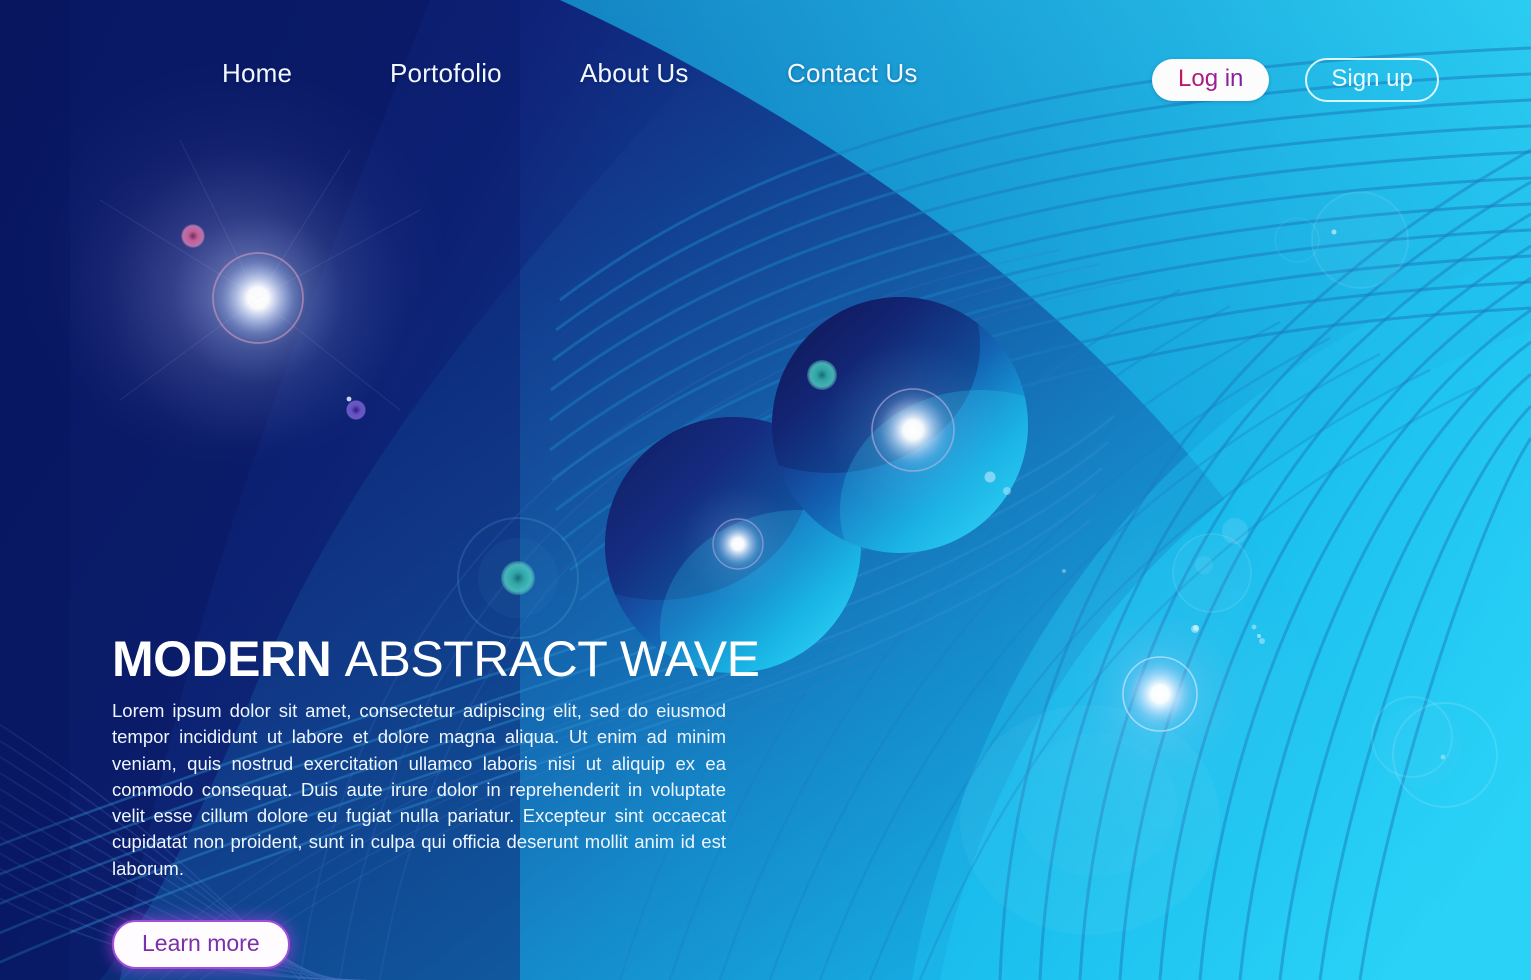  I want to click on page-title: MODERN ABSTRACT WAVE, so click(436, 659).